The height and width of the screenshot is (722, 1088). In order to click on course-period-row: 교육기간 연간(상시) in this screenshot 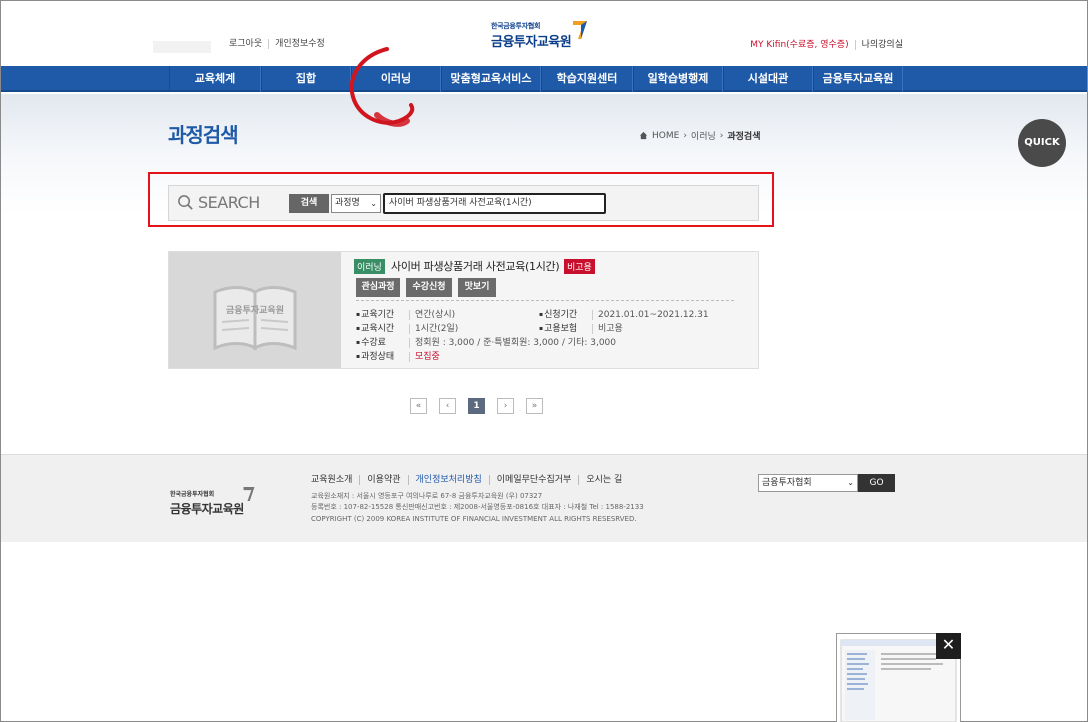, I will do `click(405, 313)`.